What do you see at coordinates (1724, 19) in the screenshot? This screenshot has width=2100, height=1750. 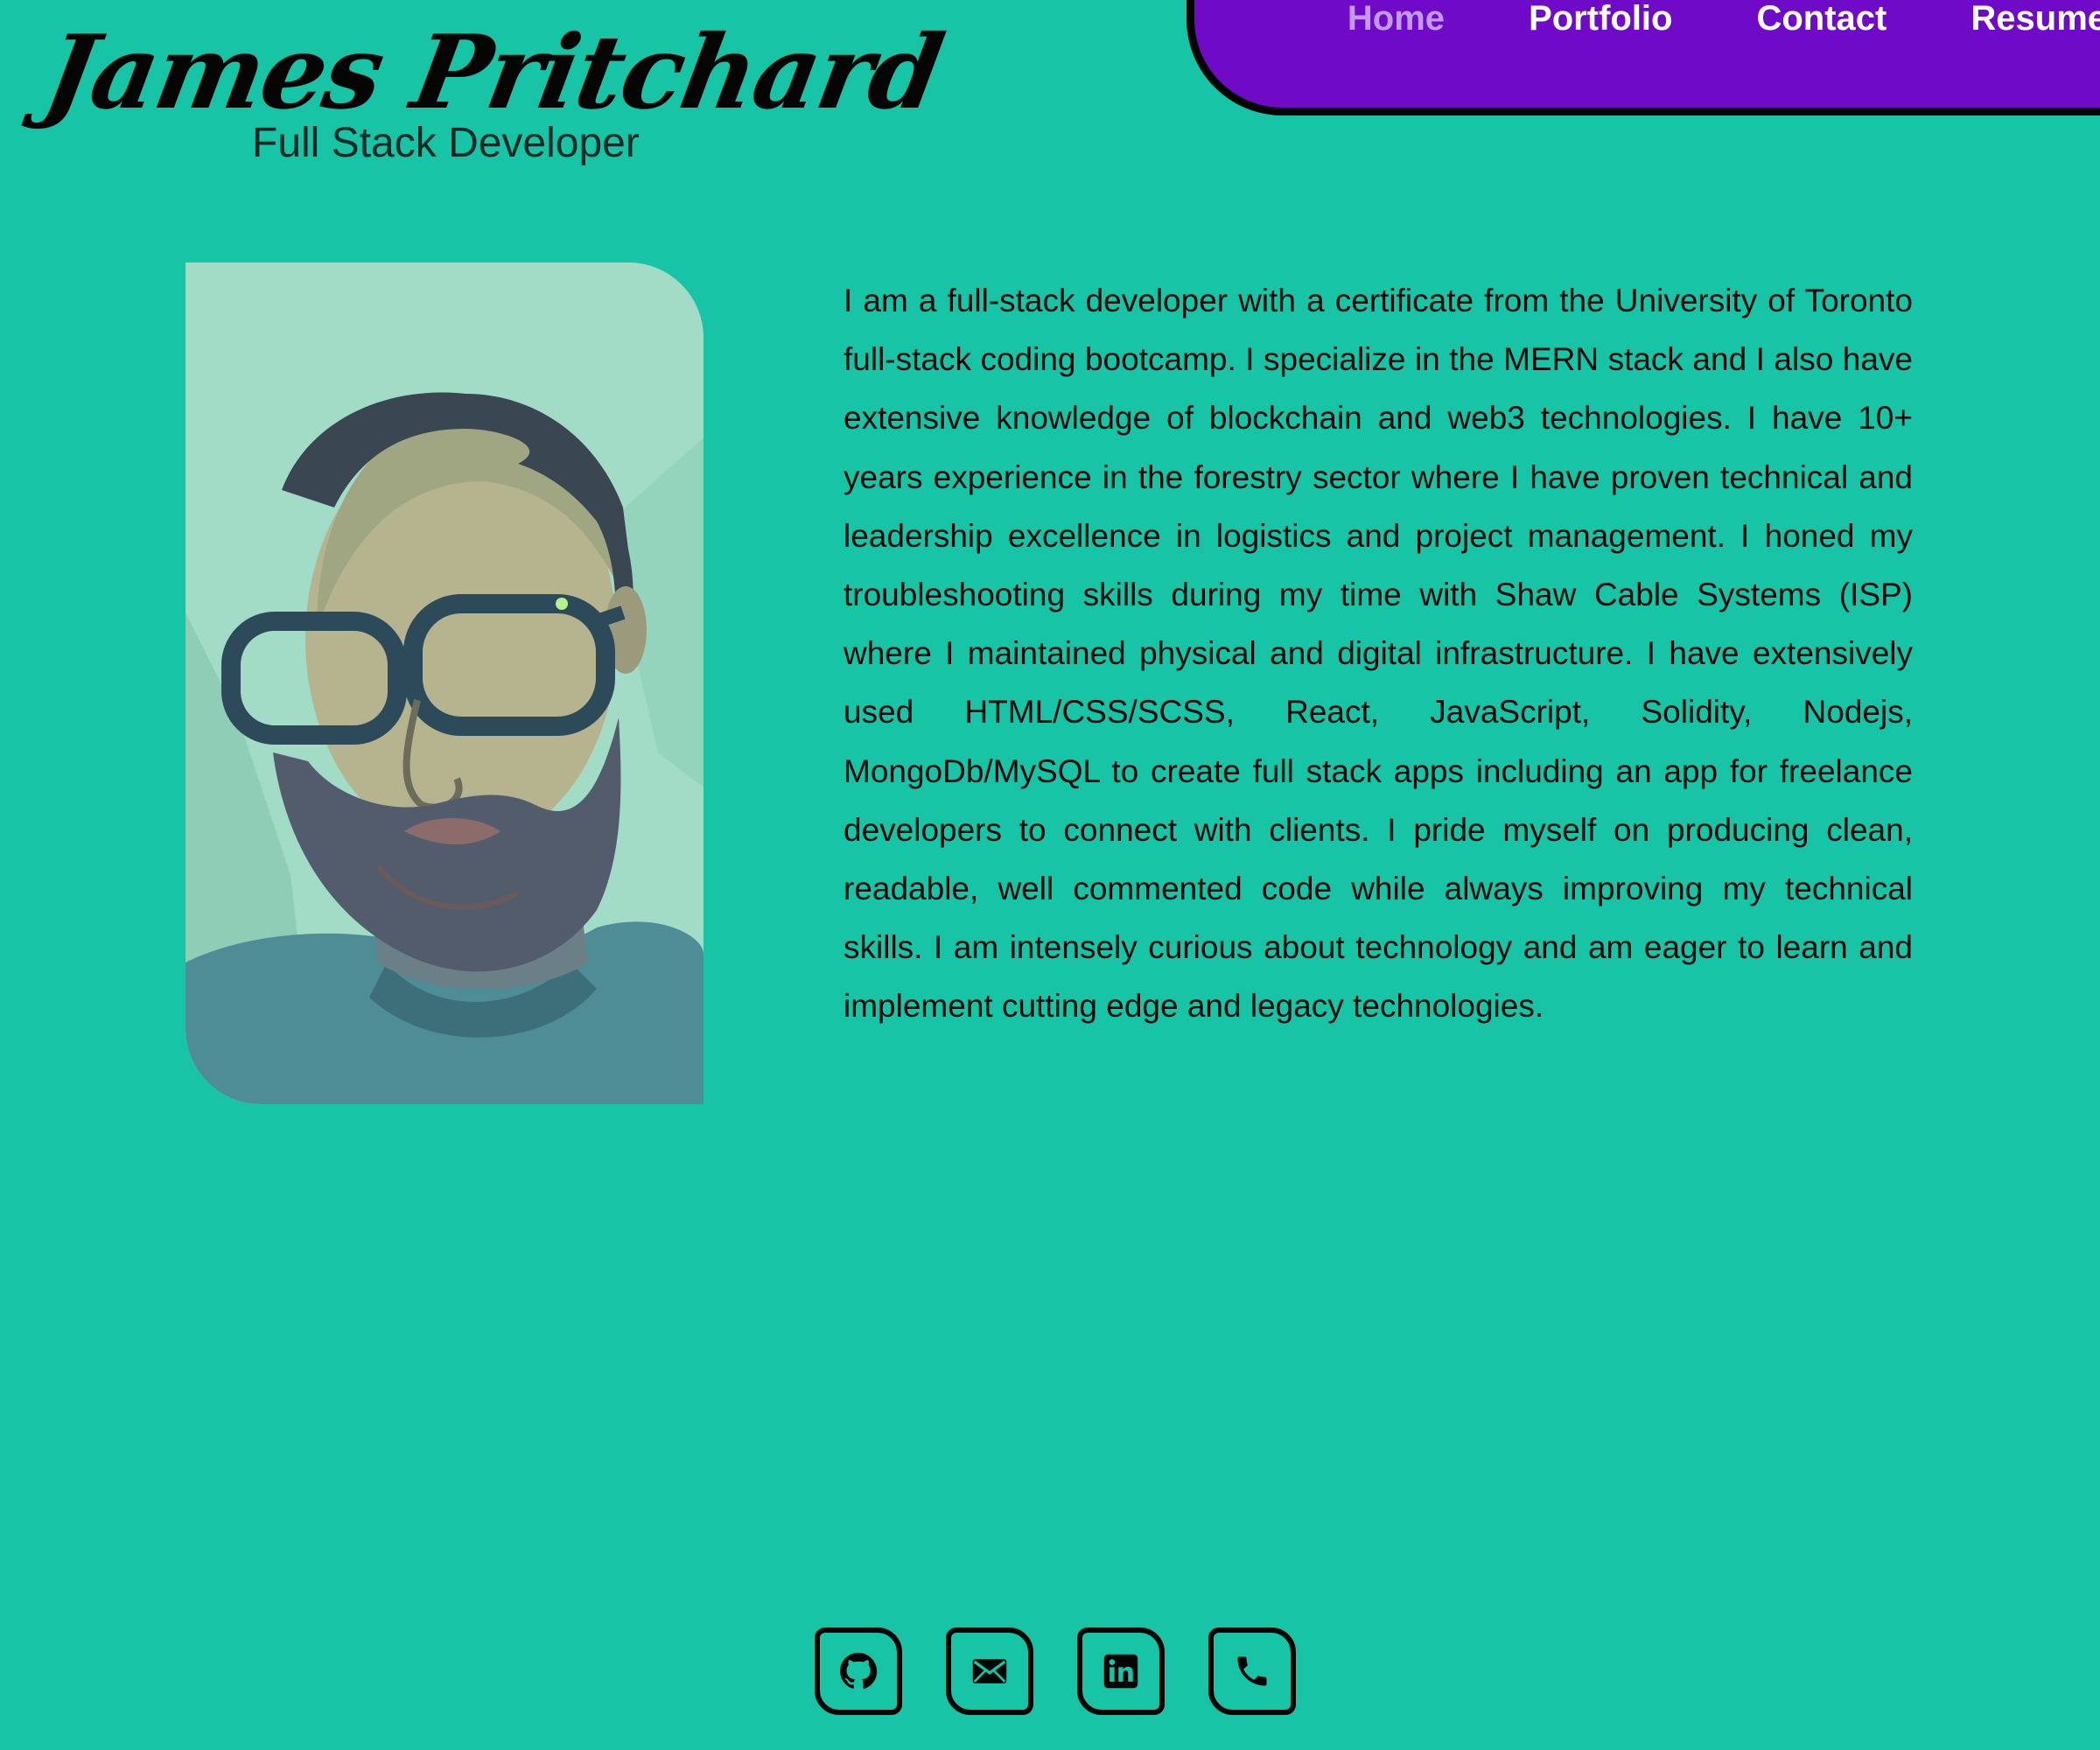 I see `nav-links: Home Portfolio Contact Resume` at bounding box center [1724, 19].